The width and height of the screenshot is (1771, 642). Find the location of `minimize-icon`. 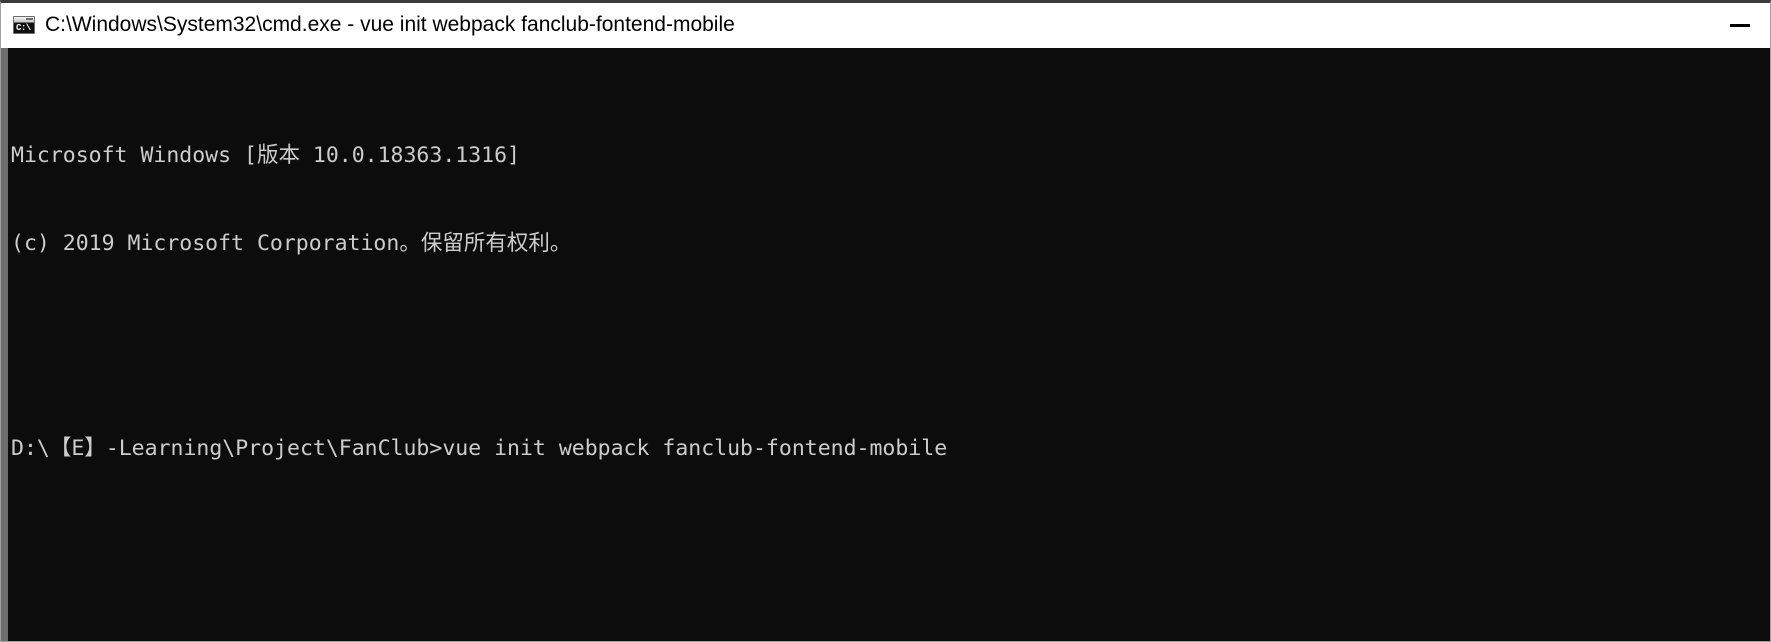

minimize-icon is located at coordinates (1740, 25).